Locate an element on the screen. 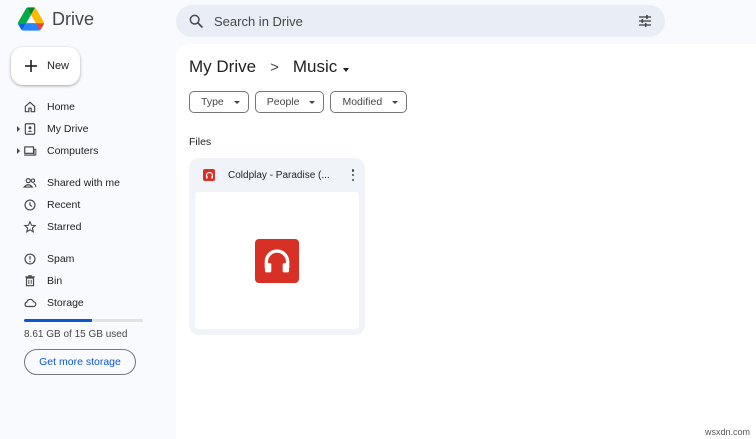 The width and height of the screenshot is (756, 439). current-folder-name: Music is located at coordinates (315, 66).